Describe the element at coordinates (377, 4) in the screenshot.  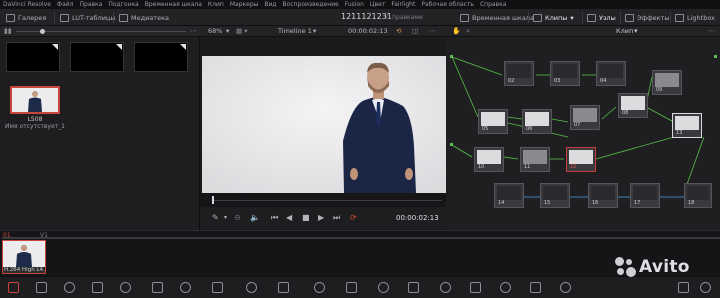
I see `menu-color: Цвет` at that location.